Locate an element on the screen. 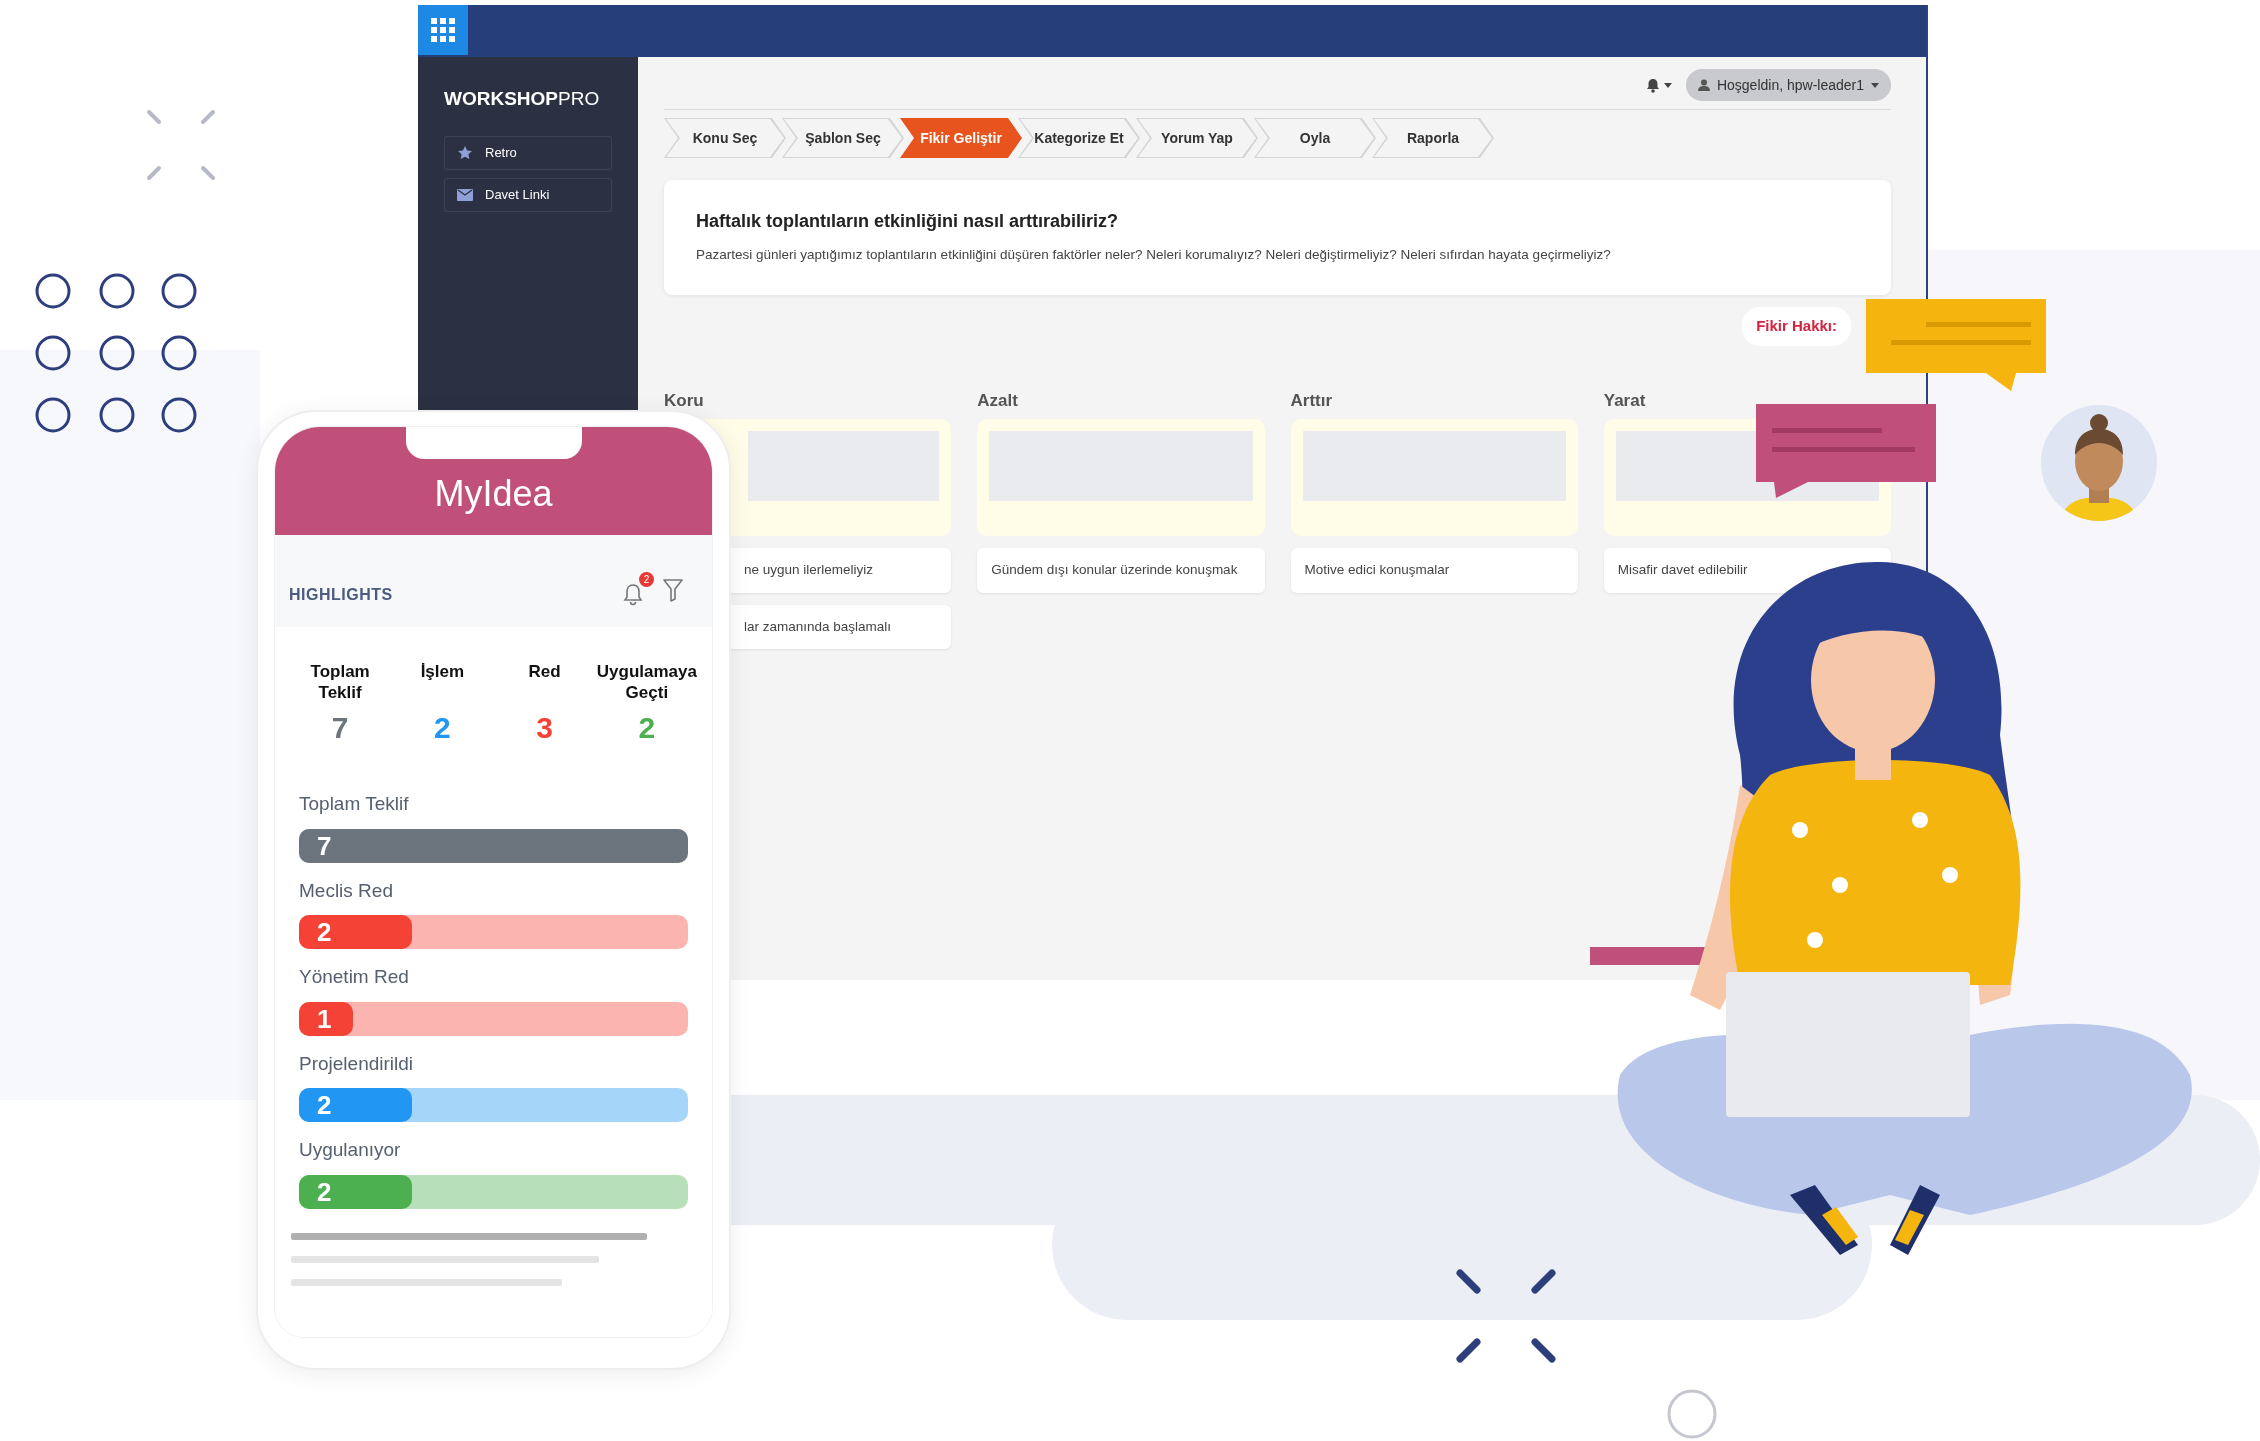 The width and height of the screenshot is (2260, 1441). bar-label: Meclis Red is located at coordinates (346, 890).